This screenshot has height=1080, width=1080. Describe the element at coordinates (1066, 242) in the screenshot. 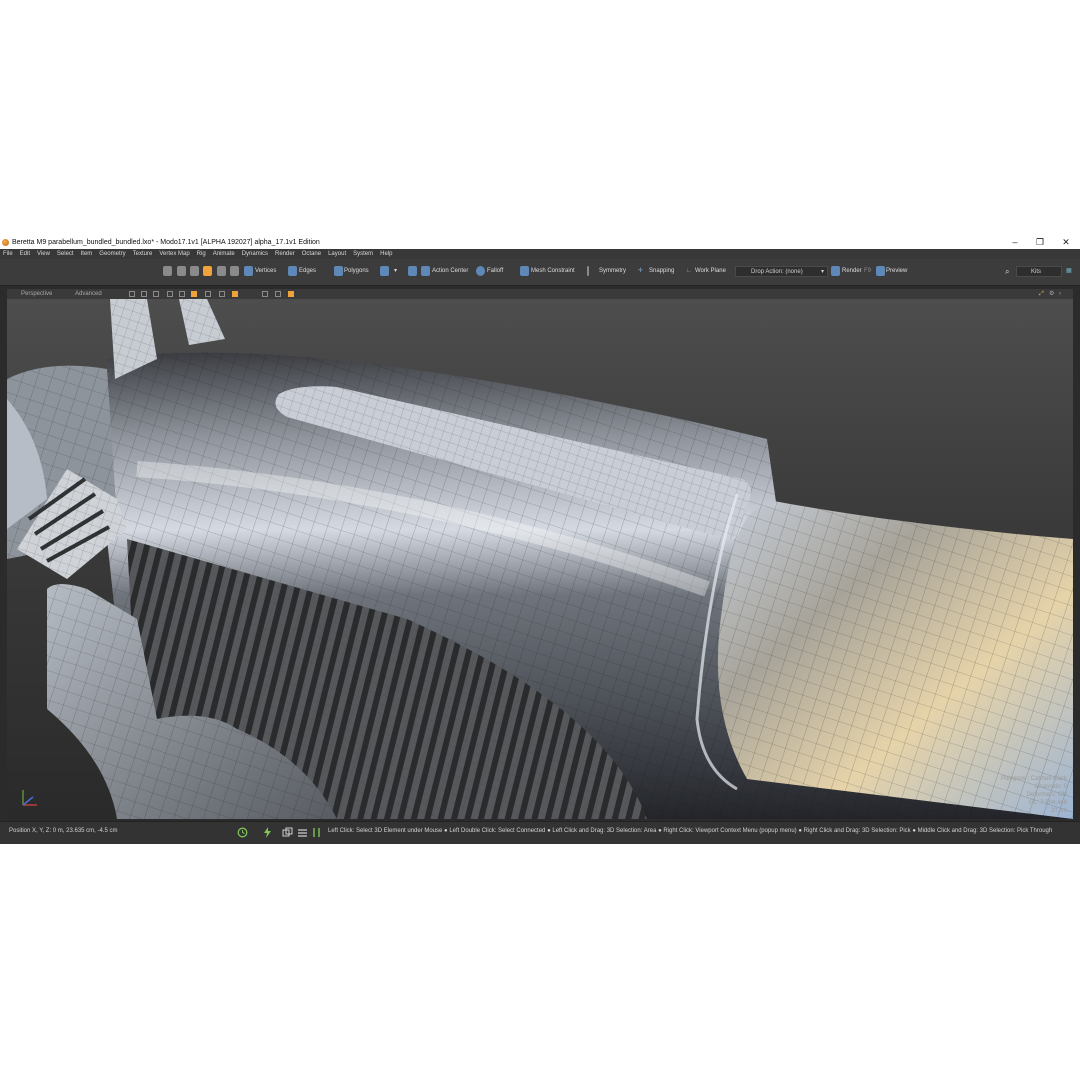

I see `close-button: ✕` at that location.